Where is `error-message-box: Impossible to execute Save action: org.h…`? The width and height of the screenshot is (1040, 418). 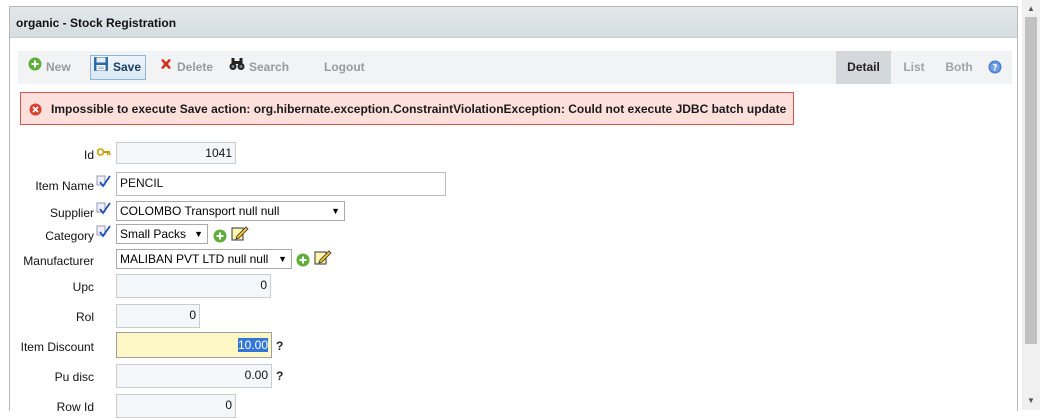
error-message-box: Impossible to execute Save action: org.h… is located at coordinates (407, 108).